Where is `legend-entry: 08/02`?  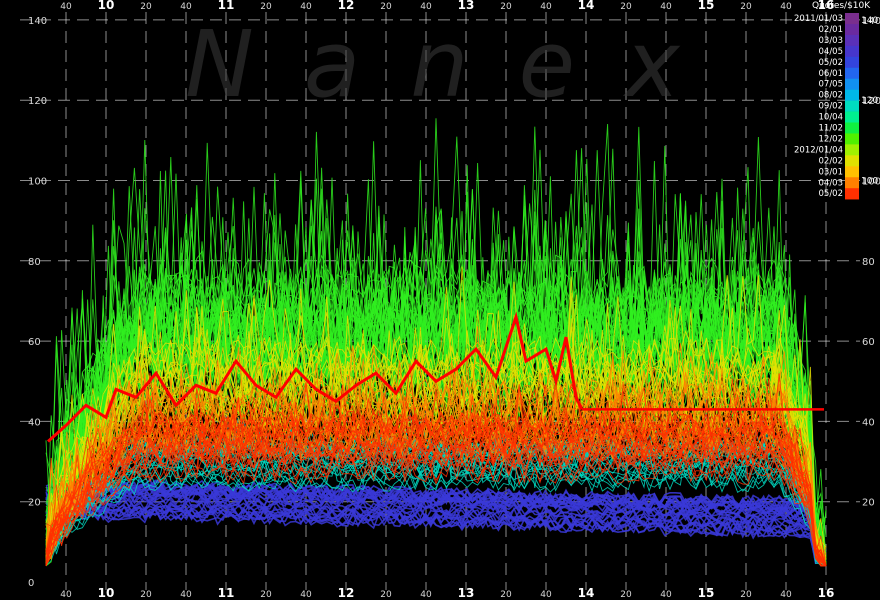
legend-entry: 08/02 is located at coordinates (831, 96).